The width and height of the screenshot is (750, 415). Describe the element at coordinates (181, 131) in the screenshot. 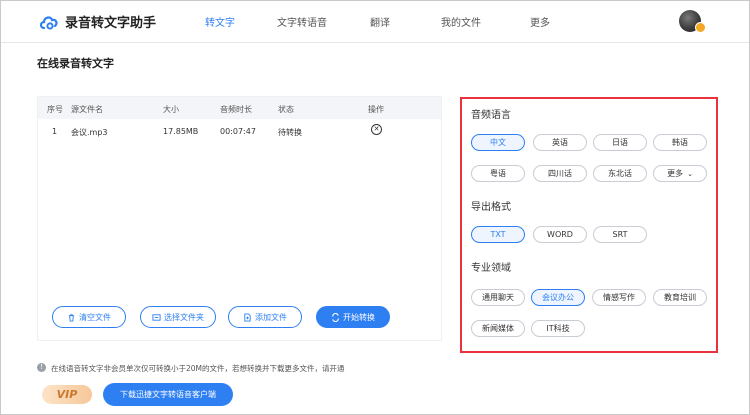

I see `row-size: 17.85MB` at that location.